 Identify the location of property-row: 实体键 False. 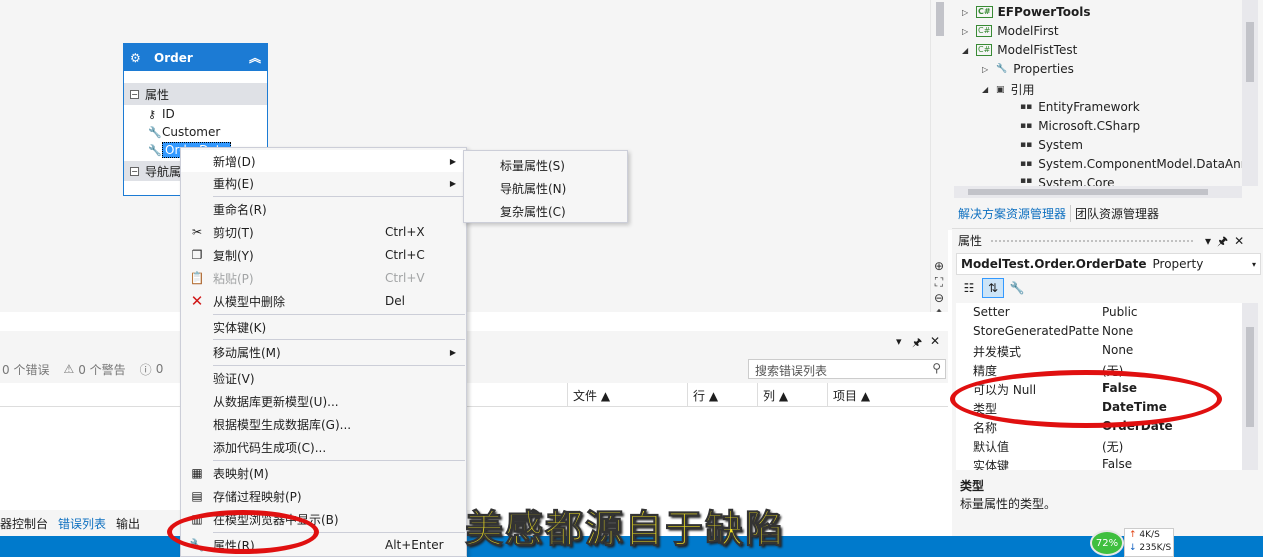
(1099, 462).